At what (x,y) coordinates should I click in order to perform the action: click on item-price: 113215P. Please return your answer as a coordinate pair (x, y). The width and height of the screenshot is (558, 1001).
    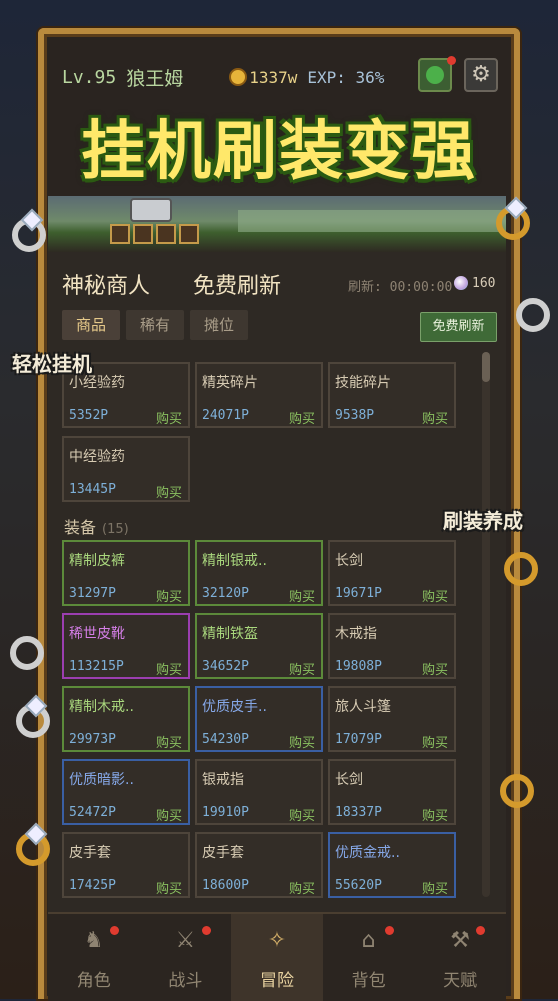
    Looking at the image, I should click on (96, 666).